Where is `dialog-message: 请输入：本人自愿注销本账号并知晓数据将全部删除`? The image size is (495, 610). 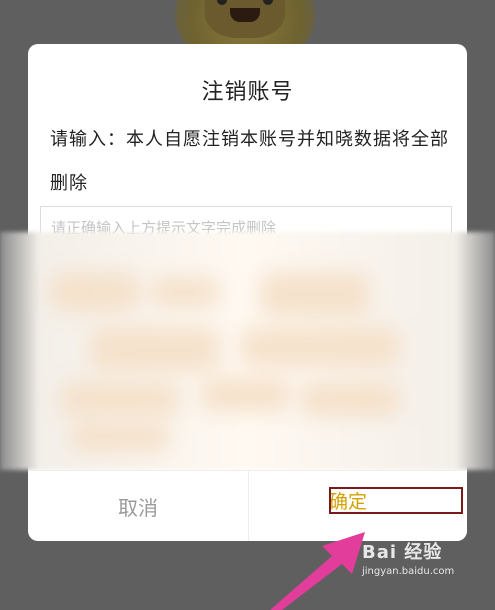 dialog-message: 请输入：本人自愿注销本账号并知晓数据将全部删除 is located at coordinates (249, 161).